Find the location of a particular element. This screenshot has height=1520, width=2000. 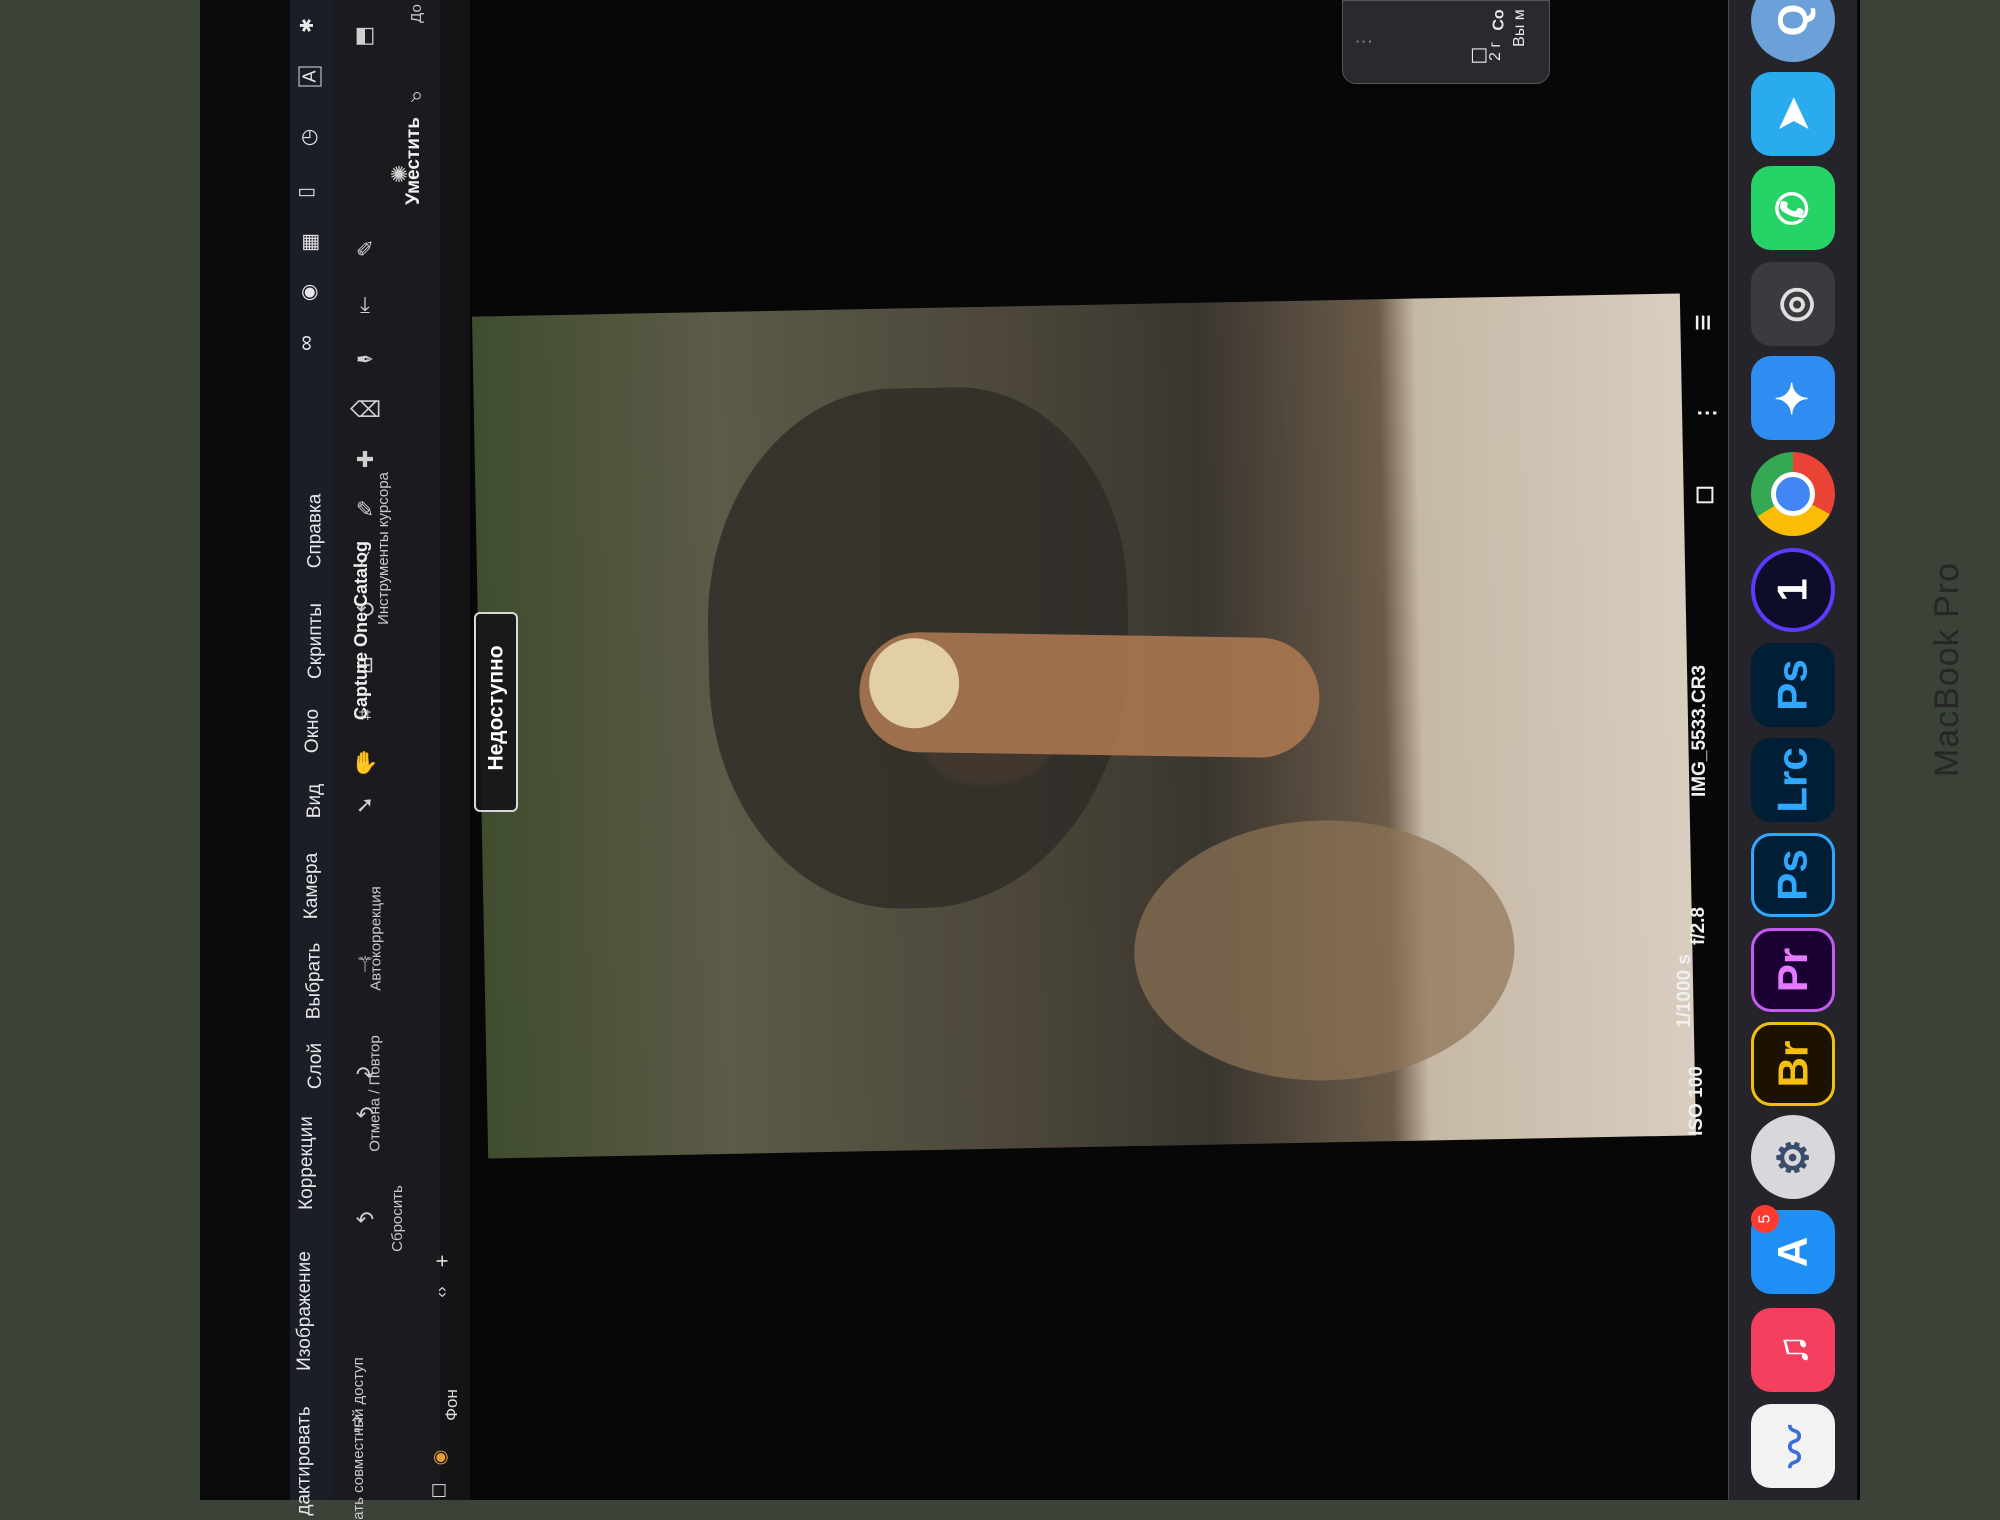

pen-icon: ✐ is located at coordinates (365, 250).